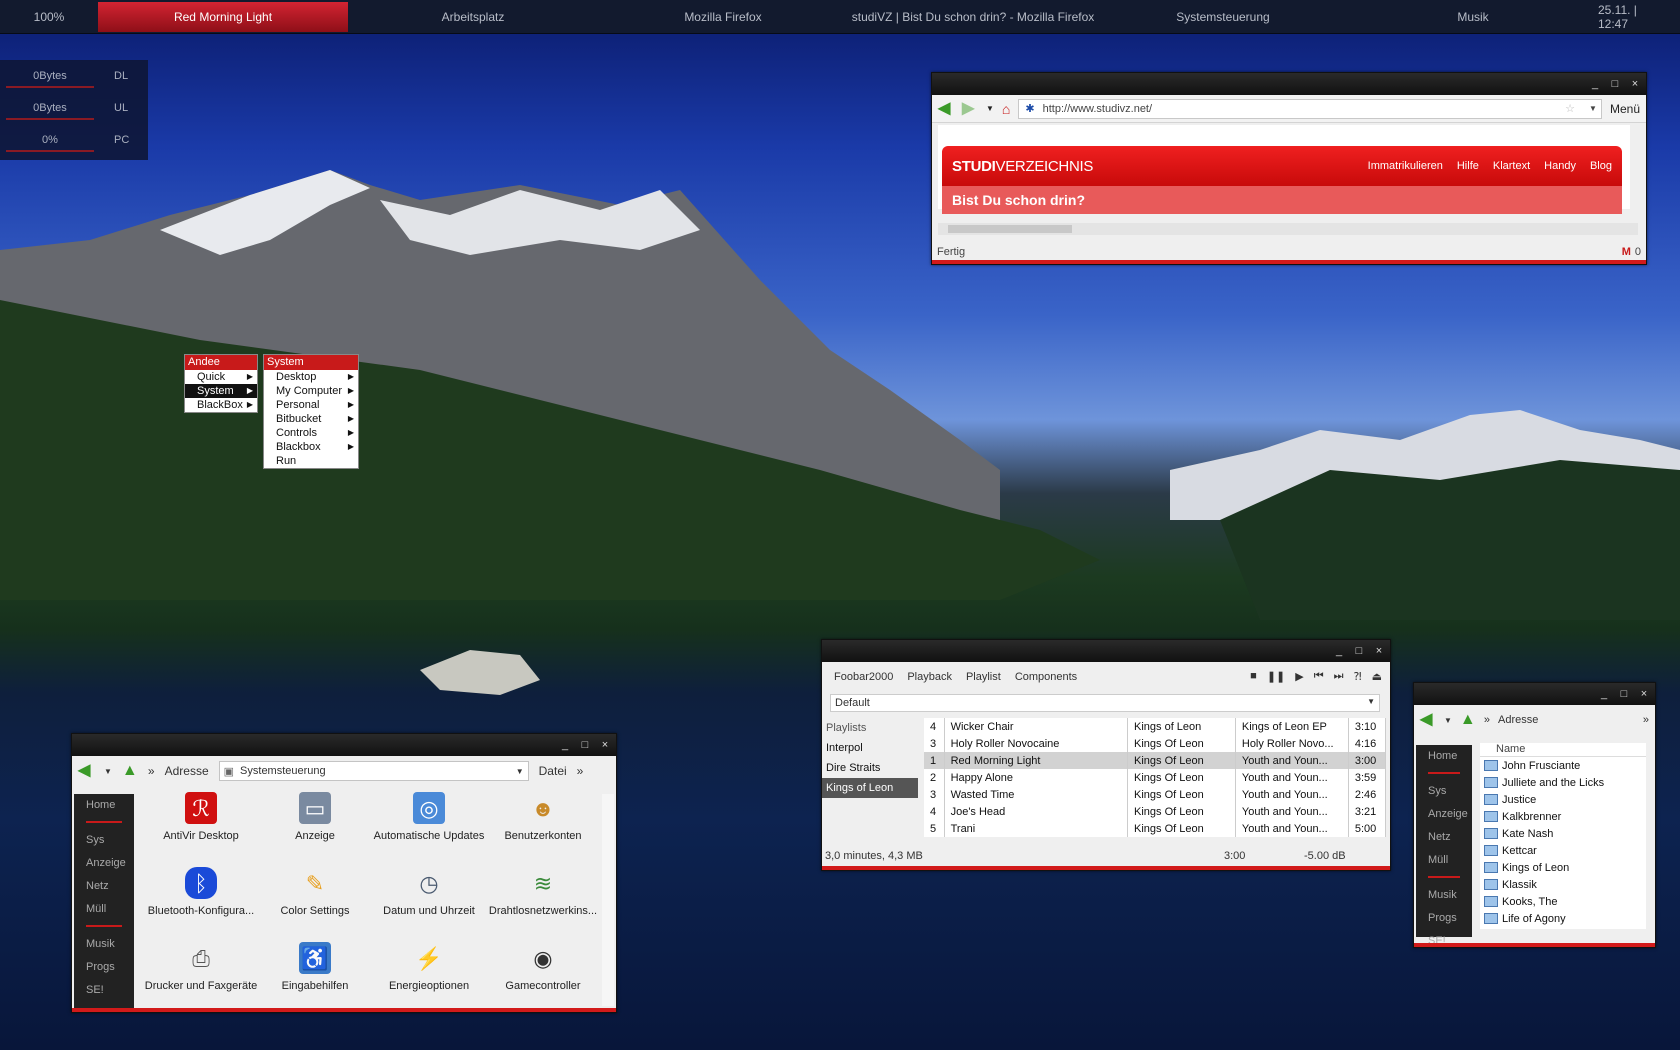 The image size is (1680, 1050). Describe the element at coordinates (311, 377) in the screenshot. I see `menu-item-desktop: Desktop ▶` at that location.